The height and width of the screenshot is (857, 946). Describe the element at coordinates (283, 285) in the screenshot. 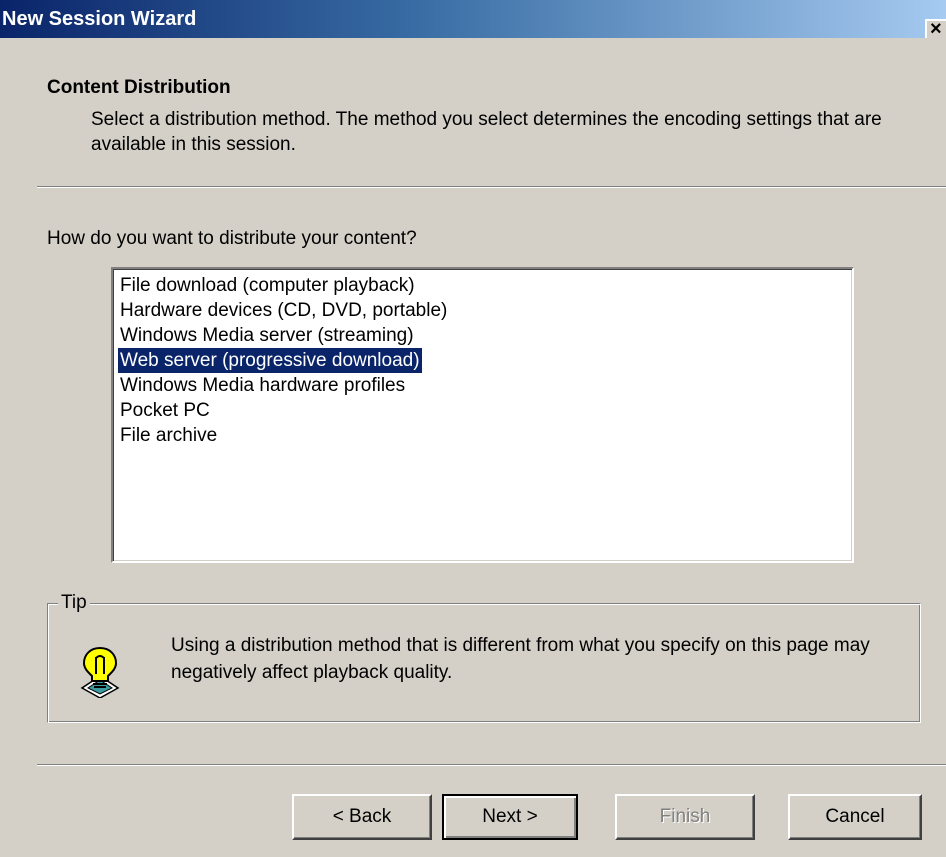

I see `list-item: File download (computer playback)` at that location.